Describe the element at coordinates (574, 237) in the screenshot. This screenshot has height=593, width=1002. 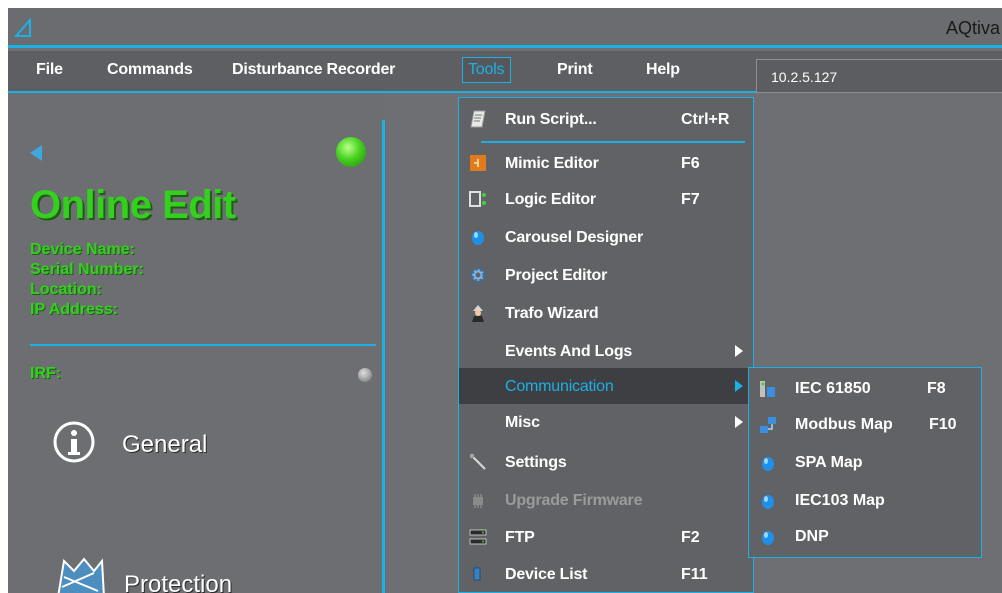
I see `menu-item-label: Carousel Designer` at that location.